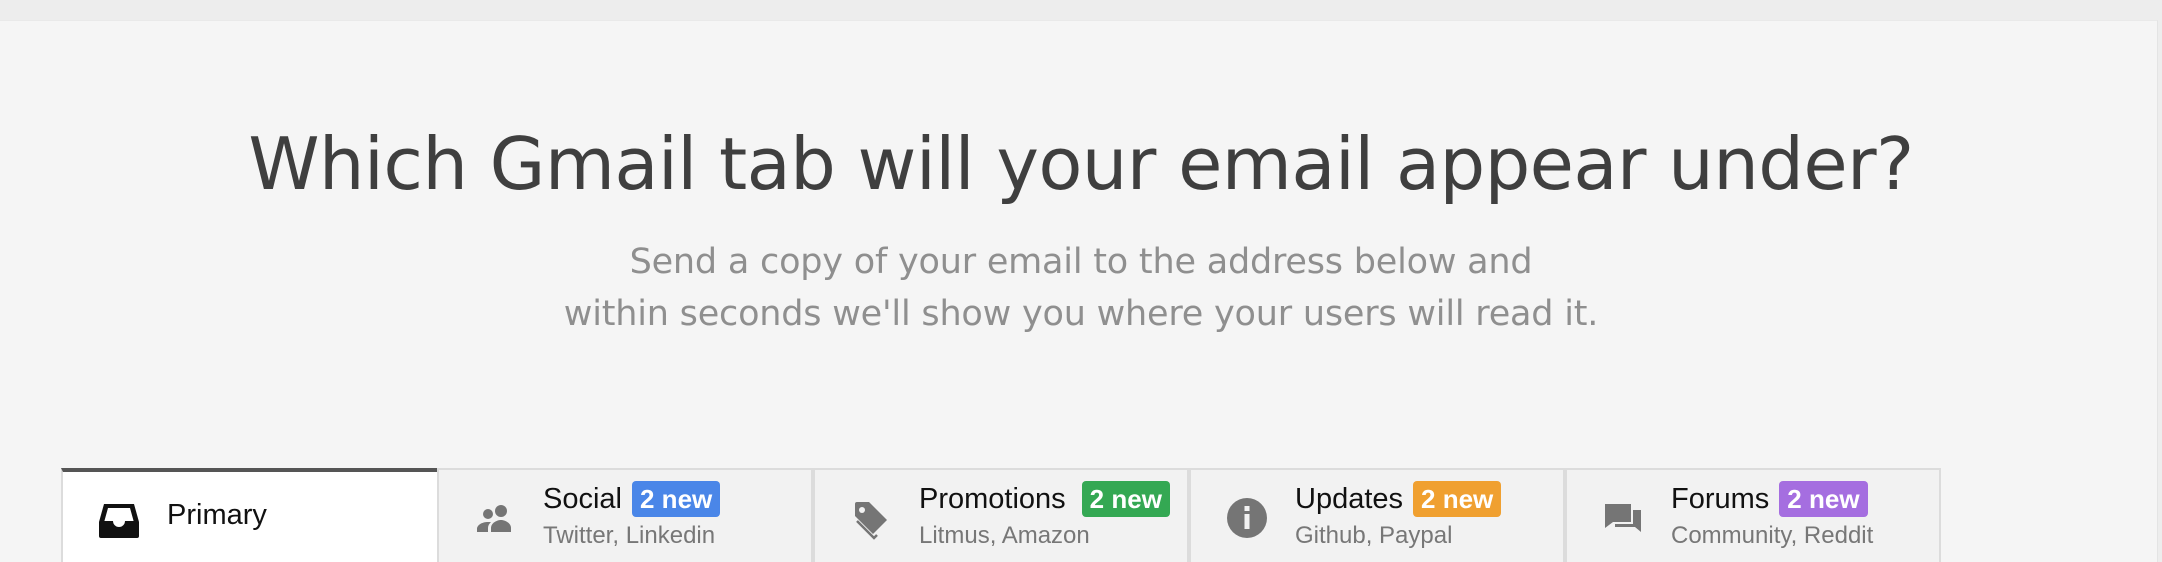 This screenshot has width=2162, height=562. Describe the element at coordinates (629, 535) in the screenshot. I see `tab-social-senders: Twitter, Linkedin` at that location.